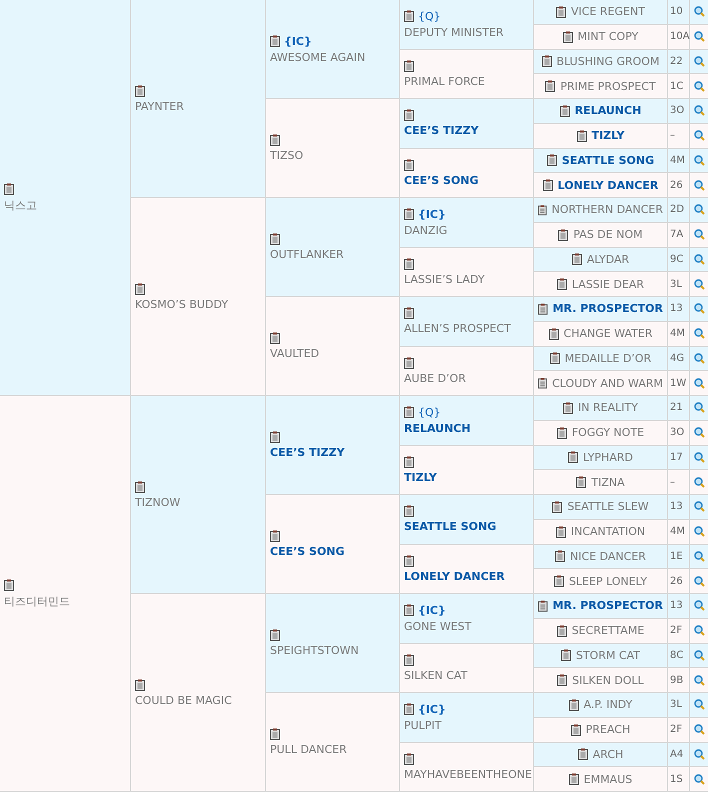 This screenshot has height=792, width=708. I want to click on horse-name: DEPUTY MINISTER, so click(454, 32).